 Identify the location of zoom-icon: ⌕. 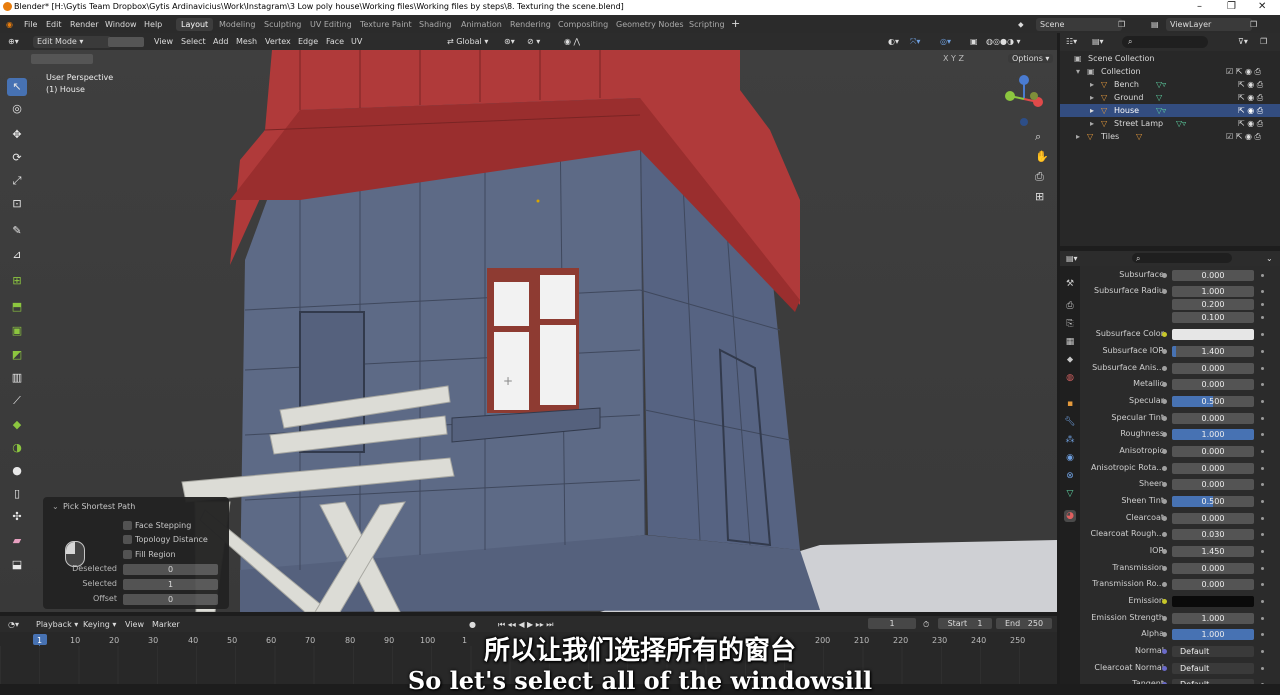
(1038, 137).